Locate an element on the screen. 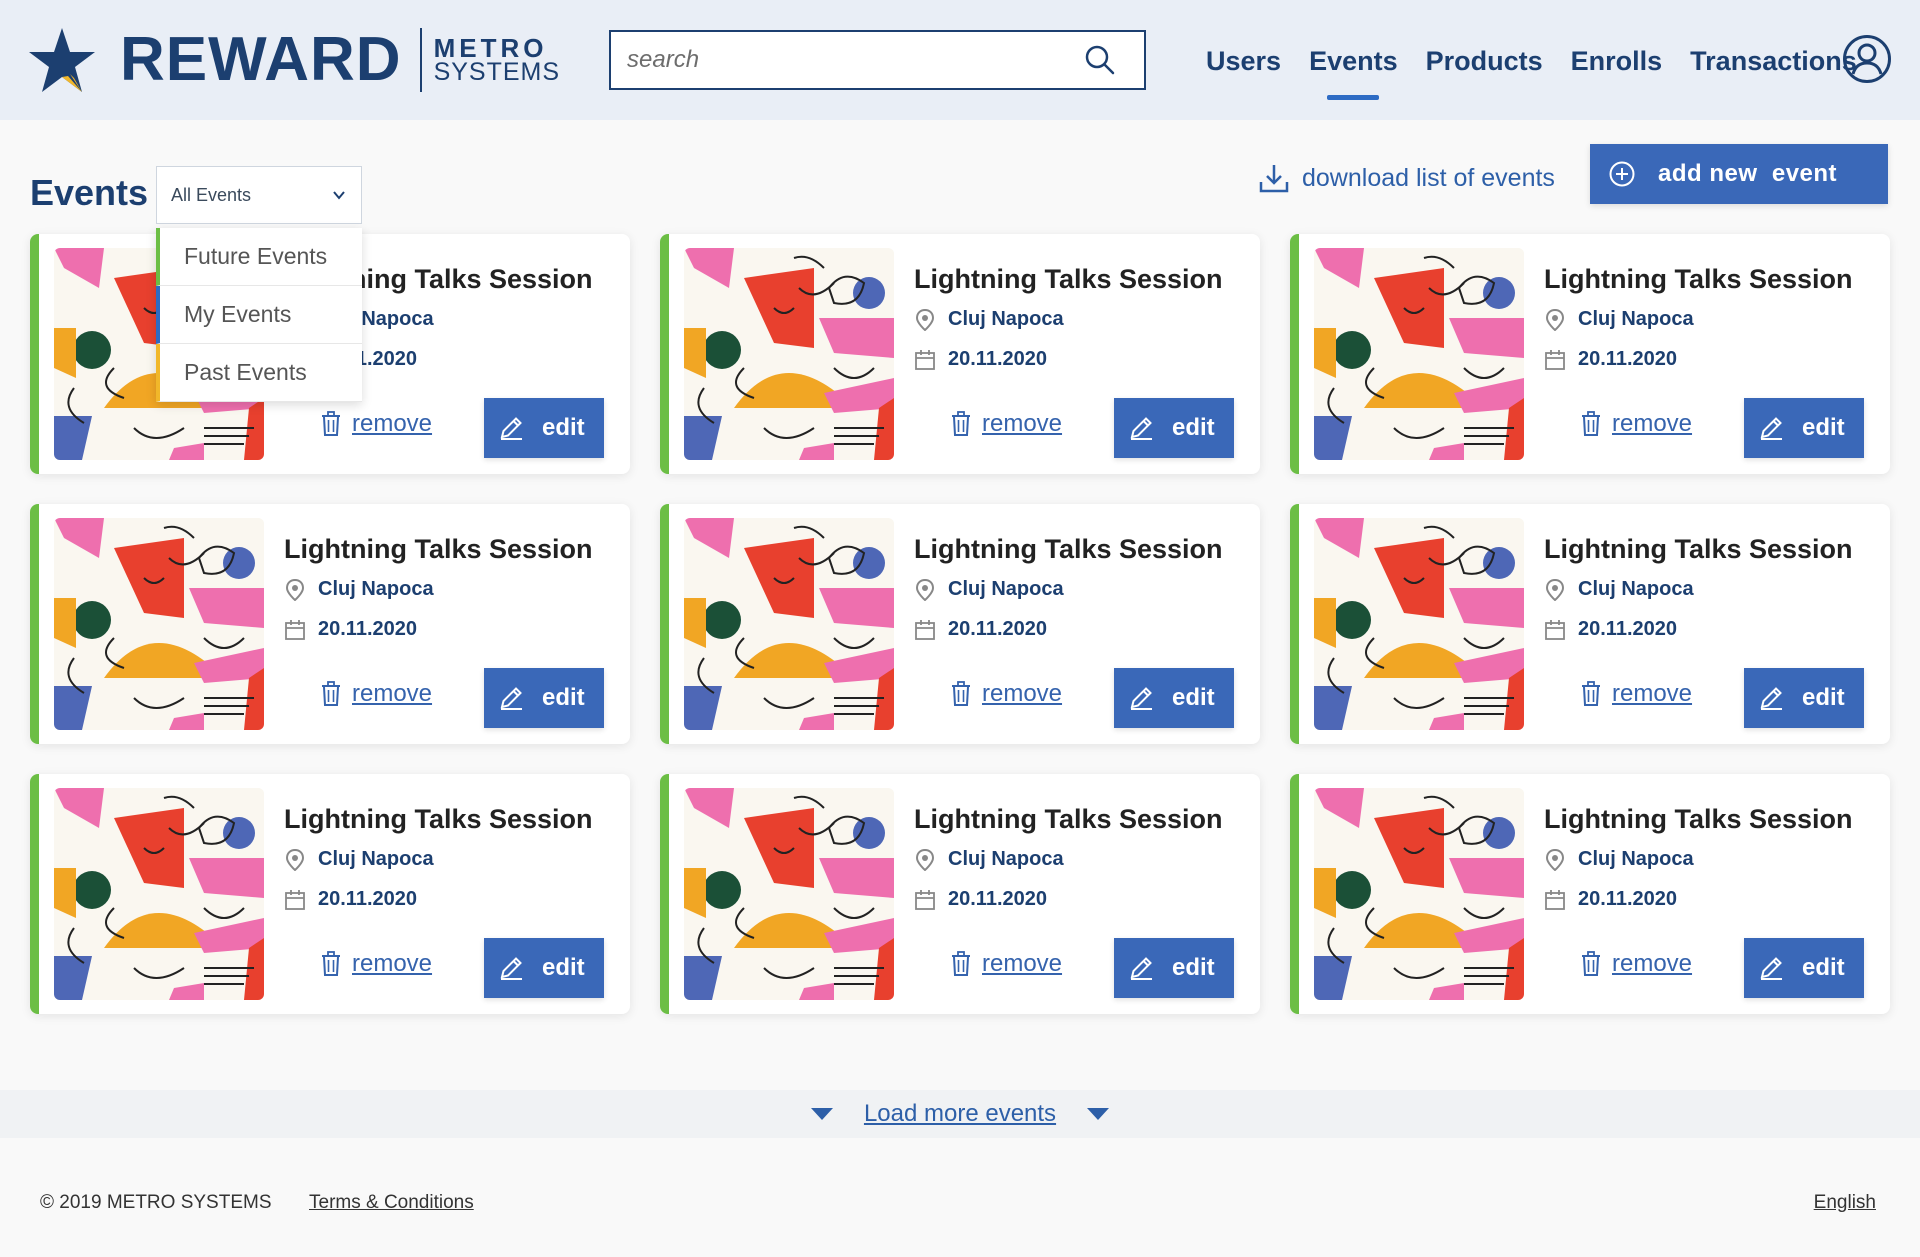  terms-link: Terms & Conditions is located at coordinates (391, 1203).